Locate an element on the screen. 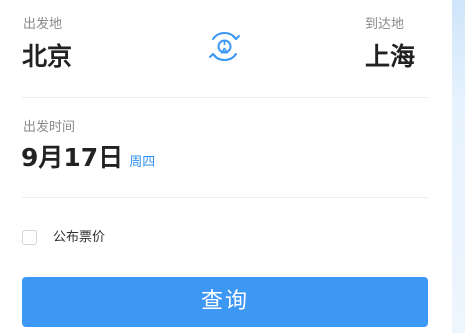  weekday-label: 周四 is located at coordinates (142, 162).